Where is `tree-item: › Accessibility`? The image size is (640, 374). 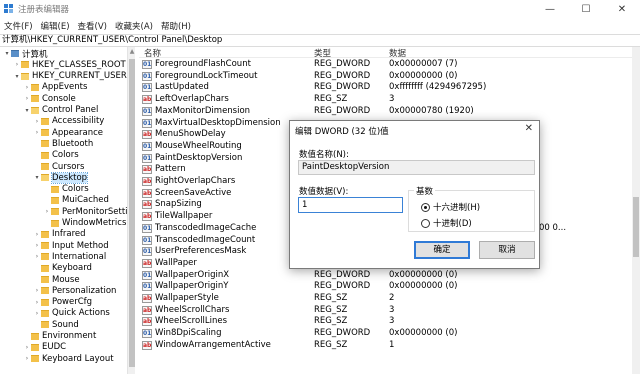
tree-item: › Accessibility is located at coordinates (69, 121).